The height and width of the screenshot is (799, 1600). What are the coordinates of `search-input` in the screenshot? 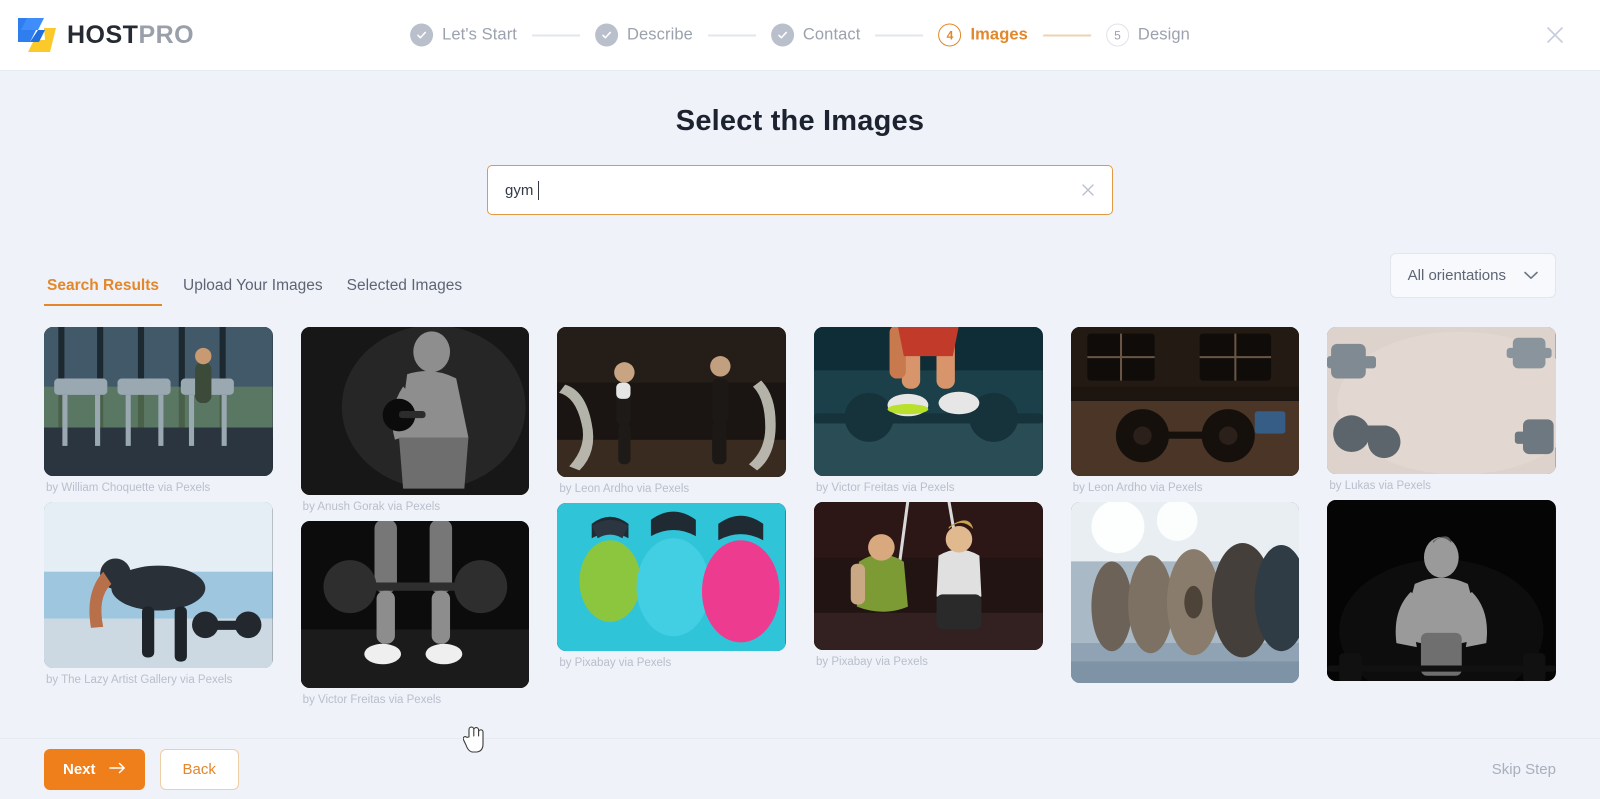 It's located at (800, 190).